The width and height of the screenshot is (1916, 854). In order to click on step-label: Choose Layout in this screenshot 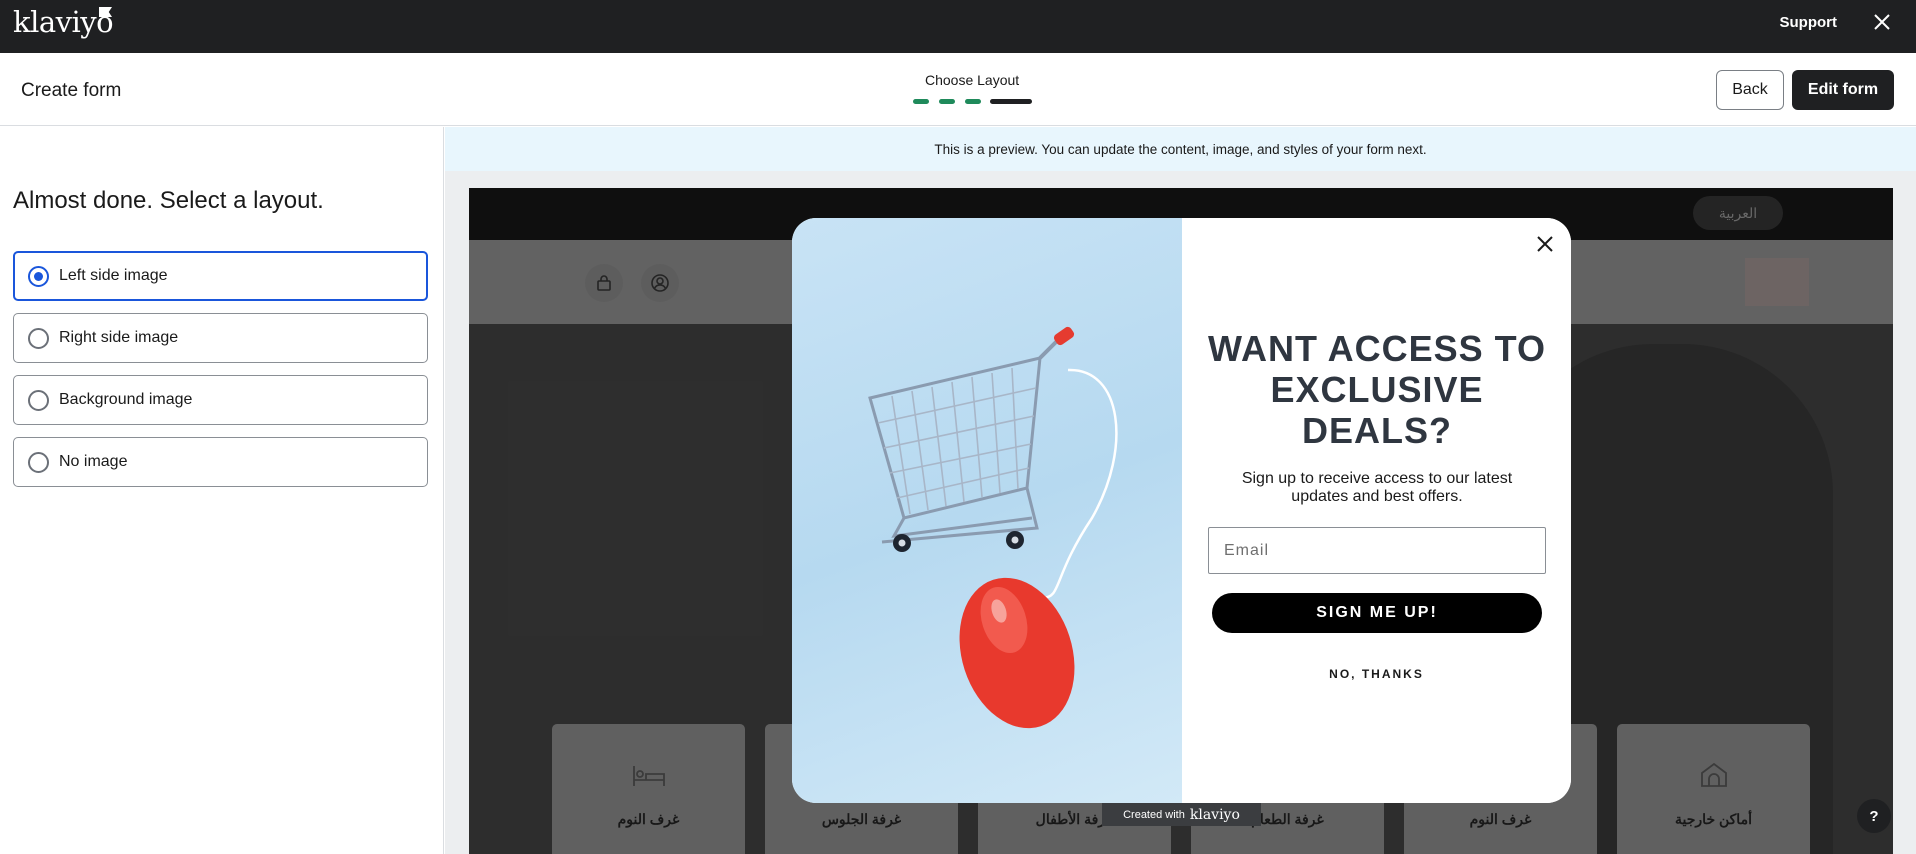, I will do `click(972, 80)`.